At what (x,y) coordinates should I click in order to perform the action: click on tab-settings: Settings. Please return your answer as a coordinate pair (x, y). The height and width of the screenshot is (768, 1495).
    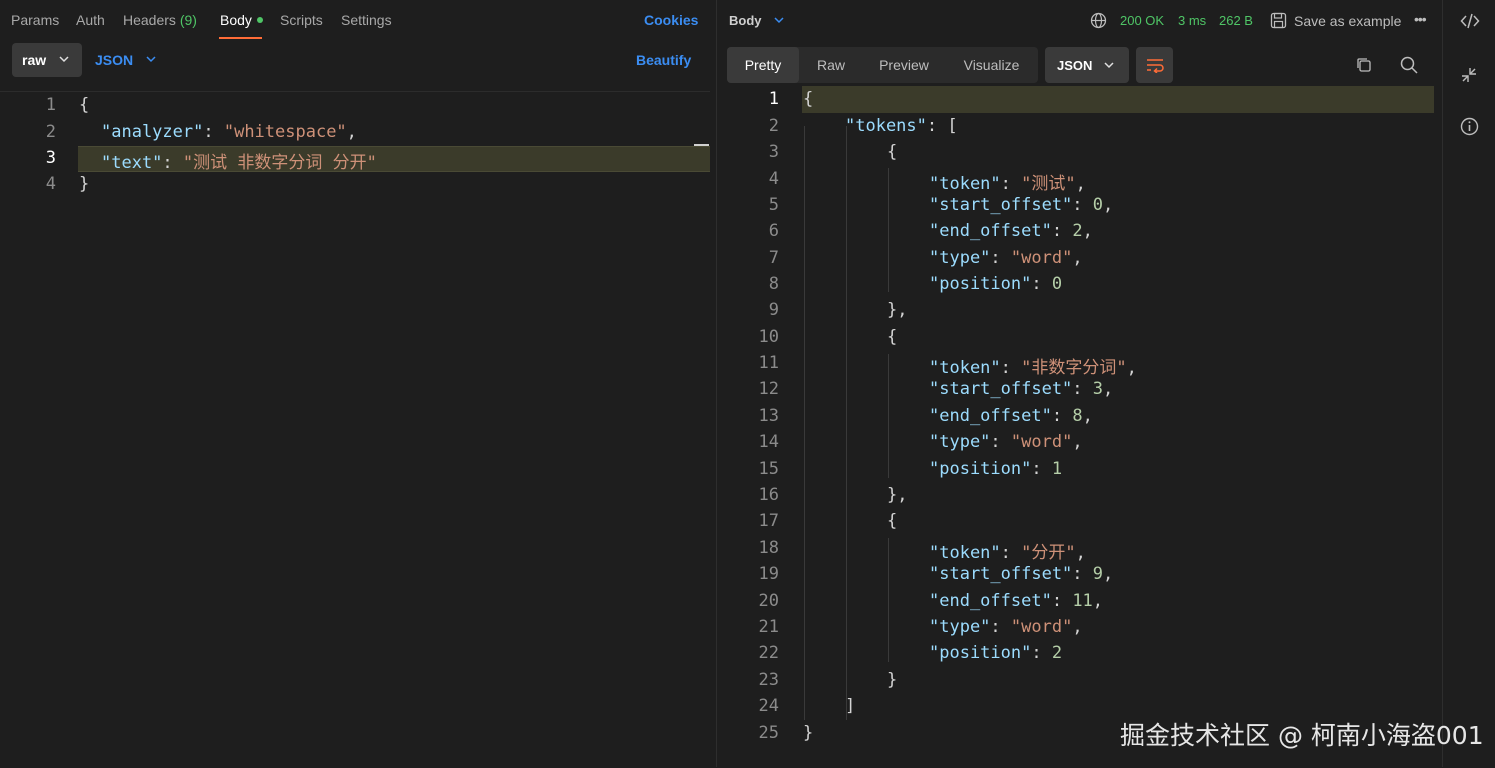
    Looking at the image, I should click on (366, 20).